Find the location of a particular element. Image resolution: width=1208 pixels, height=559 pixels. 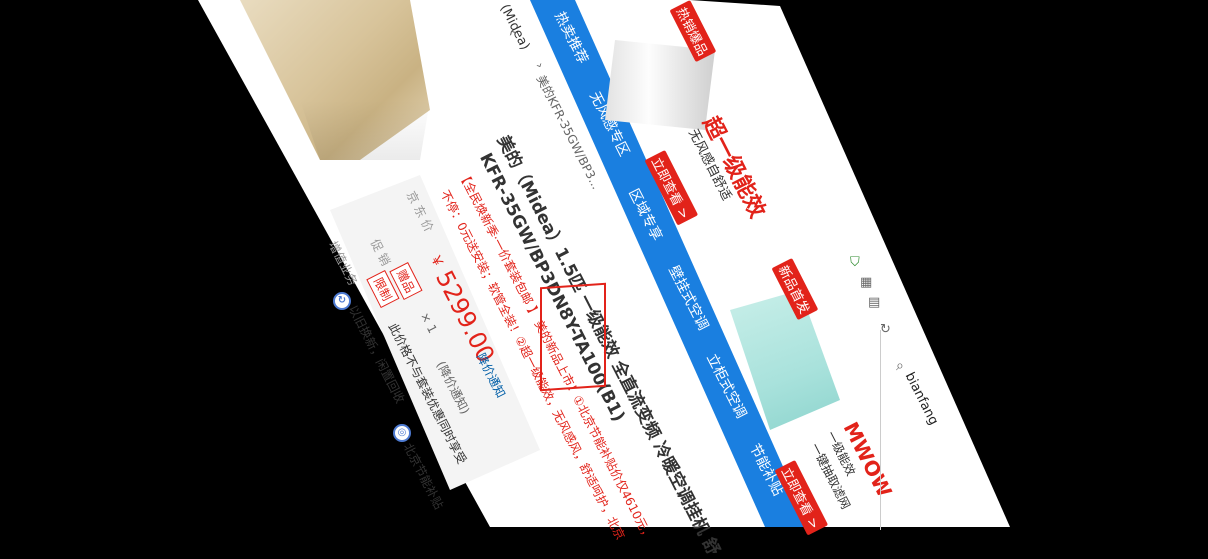

subsidy-icon: ◎ is located at coordinates (402, 433).